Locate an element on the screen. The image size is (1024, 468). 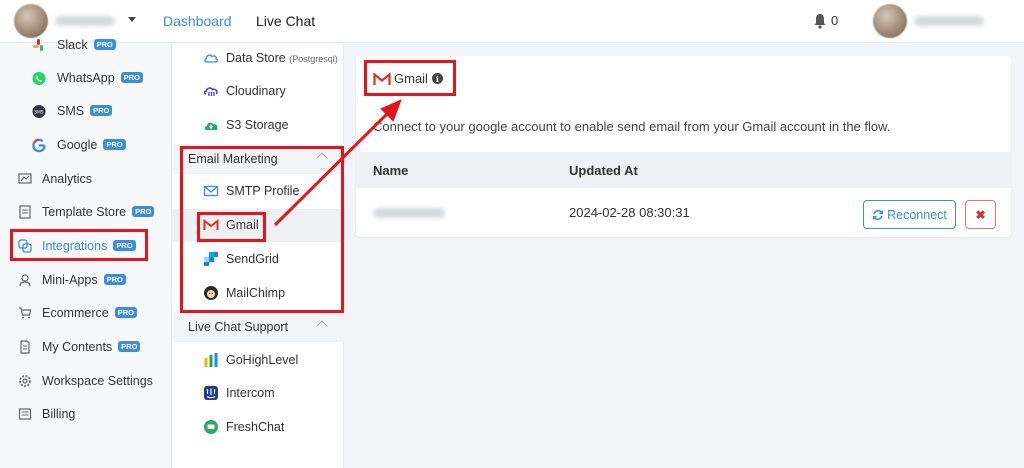
sidebar-item-workspace-settings: Workspace Settings is located at coordinates (86, 381).